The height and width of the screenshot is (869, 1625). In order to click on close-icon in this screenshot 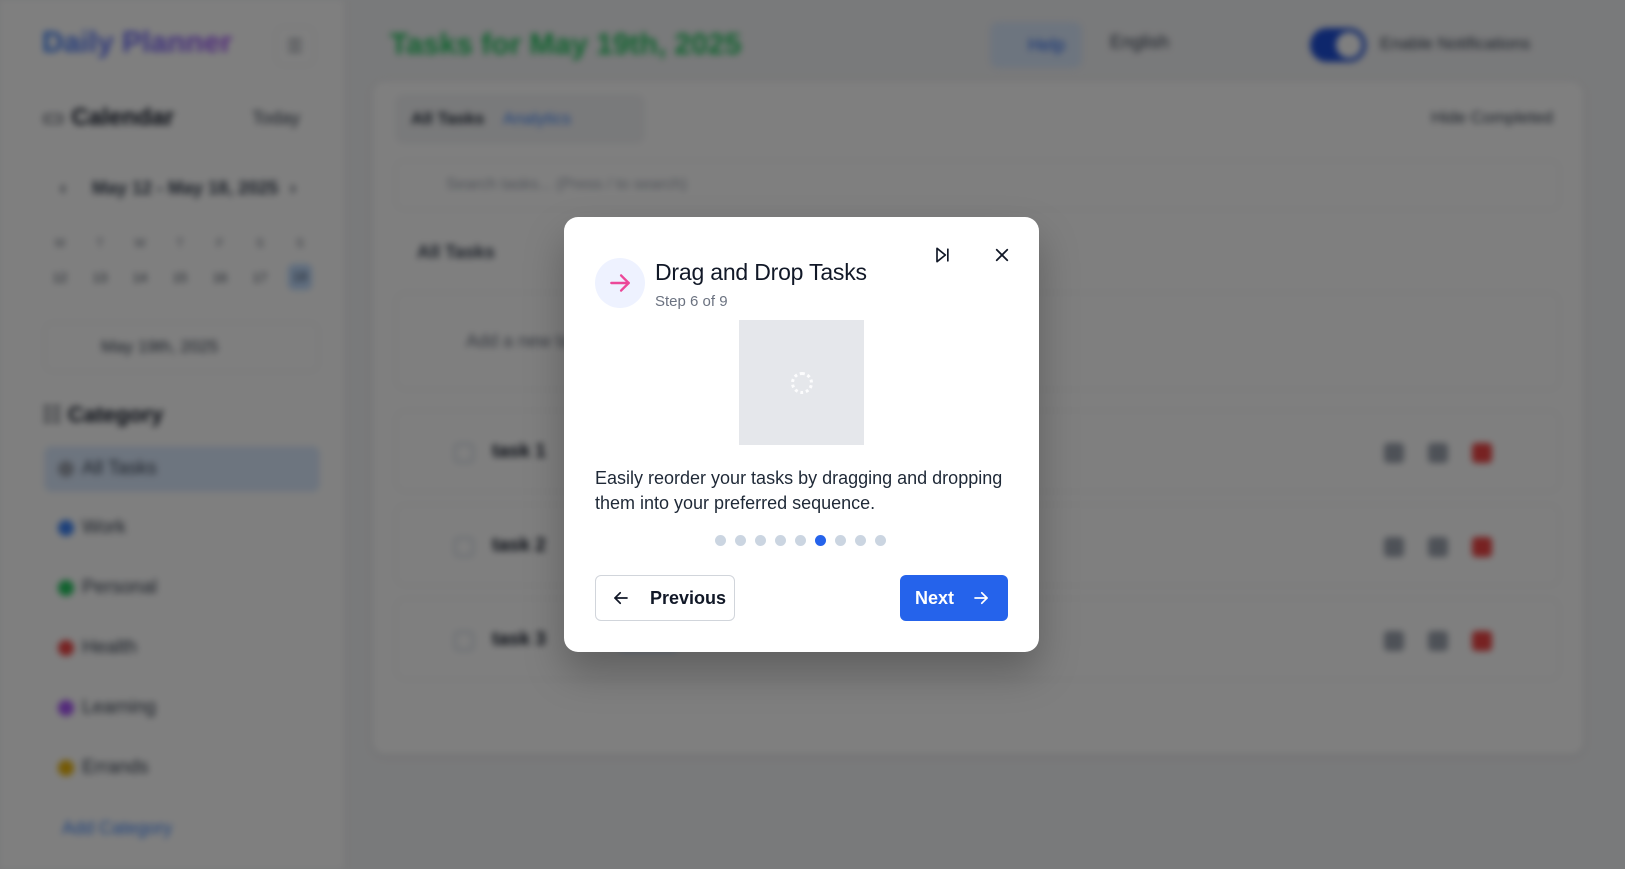, I will do `click(1002, 255)`.